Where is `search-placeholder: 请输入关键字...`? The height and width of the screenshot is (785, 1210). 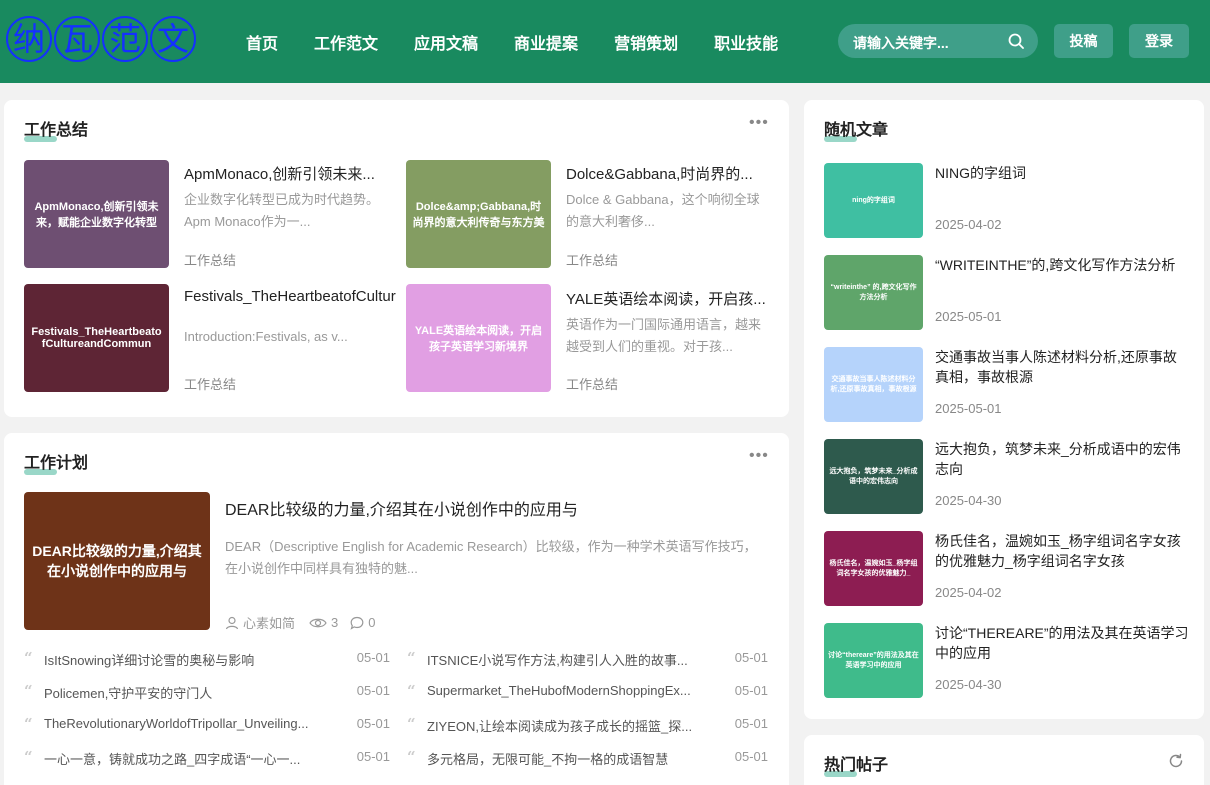 search-placeholder: 请输入关键字... is located at coordinates (901, 43).